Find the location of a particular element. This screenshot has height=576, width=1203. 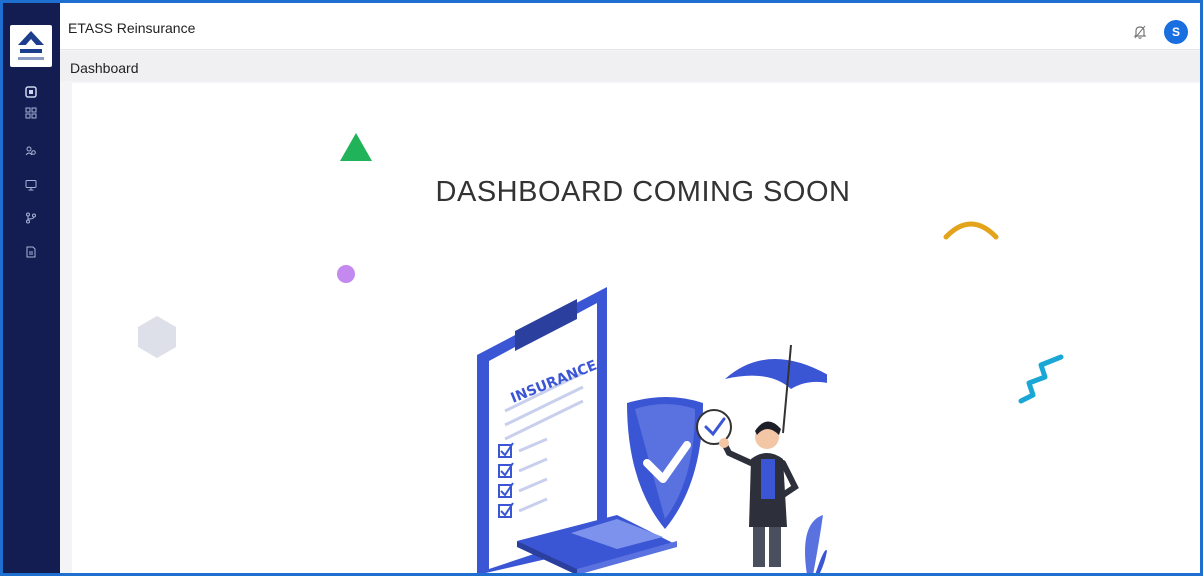

sidebar-item-monitor is located at coordinates (31, 185).